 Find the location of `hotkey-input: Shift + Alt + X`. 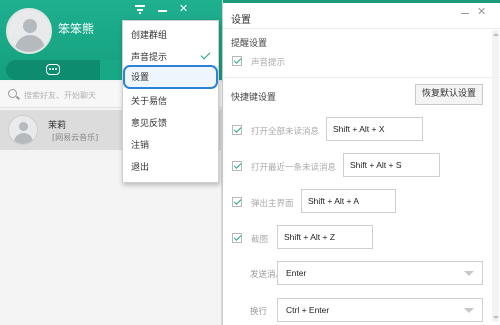

hotkey-input: Shift + Alt + X is located at coordinates (374, 129).